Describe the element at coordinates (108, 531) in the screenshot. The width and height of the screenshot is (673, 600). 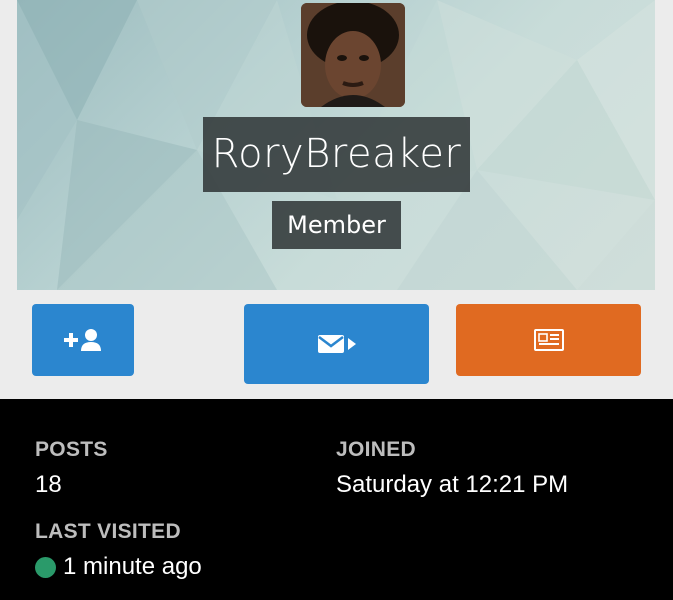
I see `last-visited-label: LAST VISITED` at that location.